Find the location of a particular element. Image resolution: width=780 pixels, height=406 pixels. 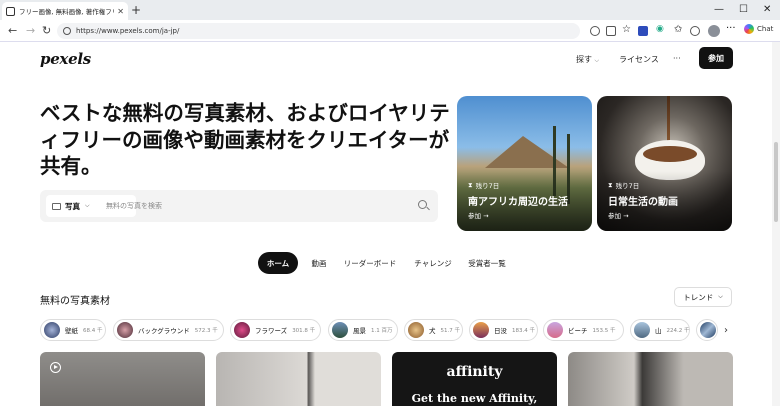

forward-icon: → is located at coordinates (30, 30).